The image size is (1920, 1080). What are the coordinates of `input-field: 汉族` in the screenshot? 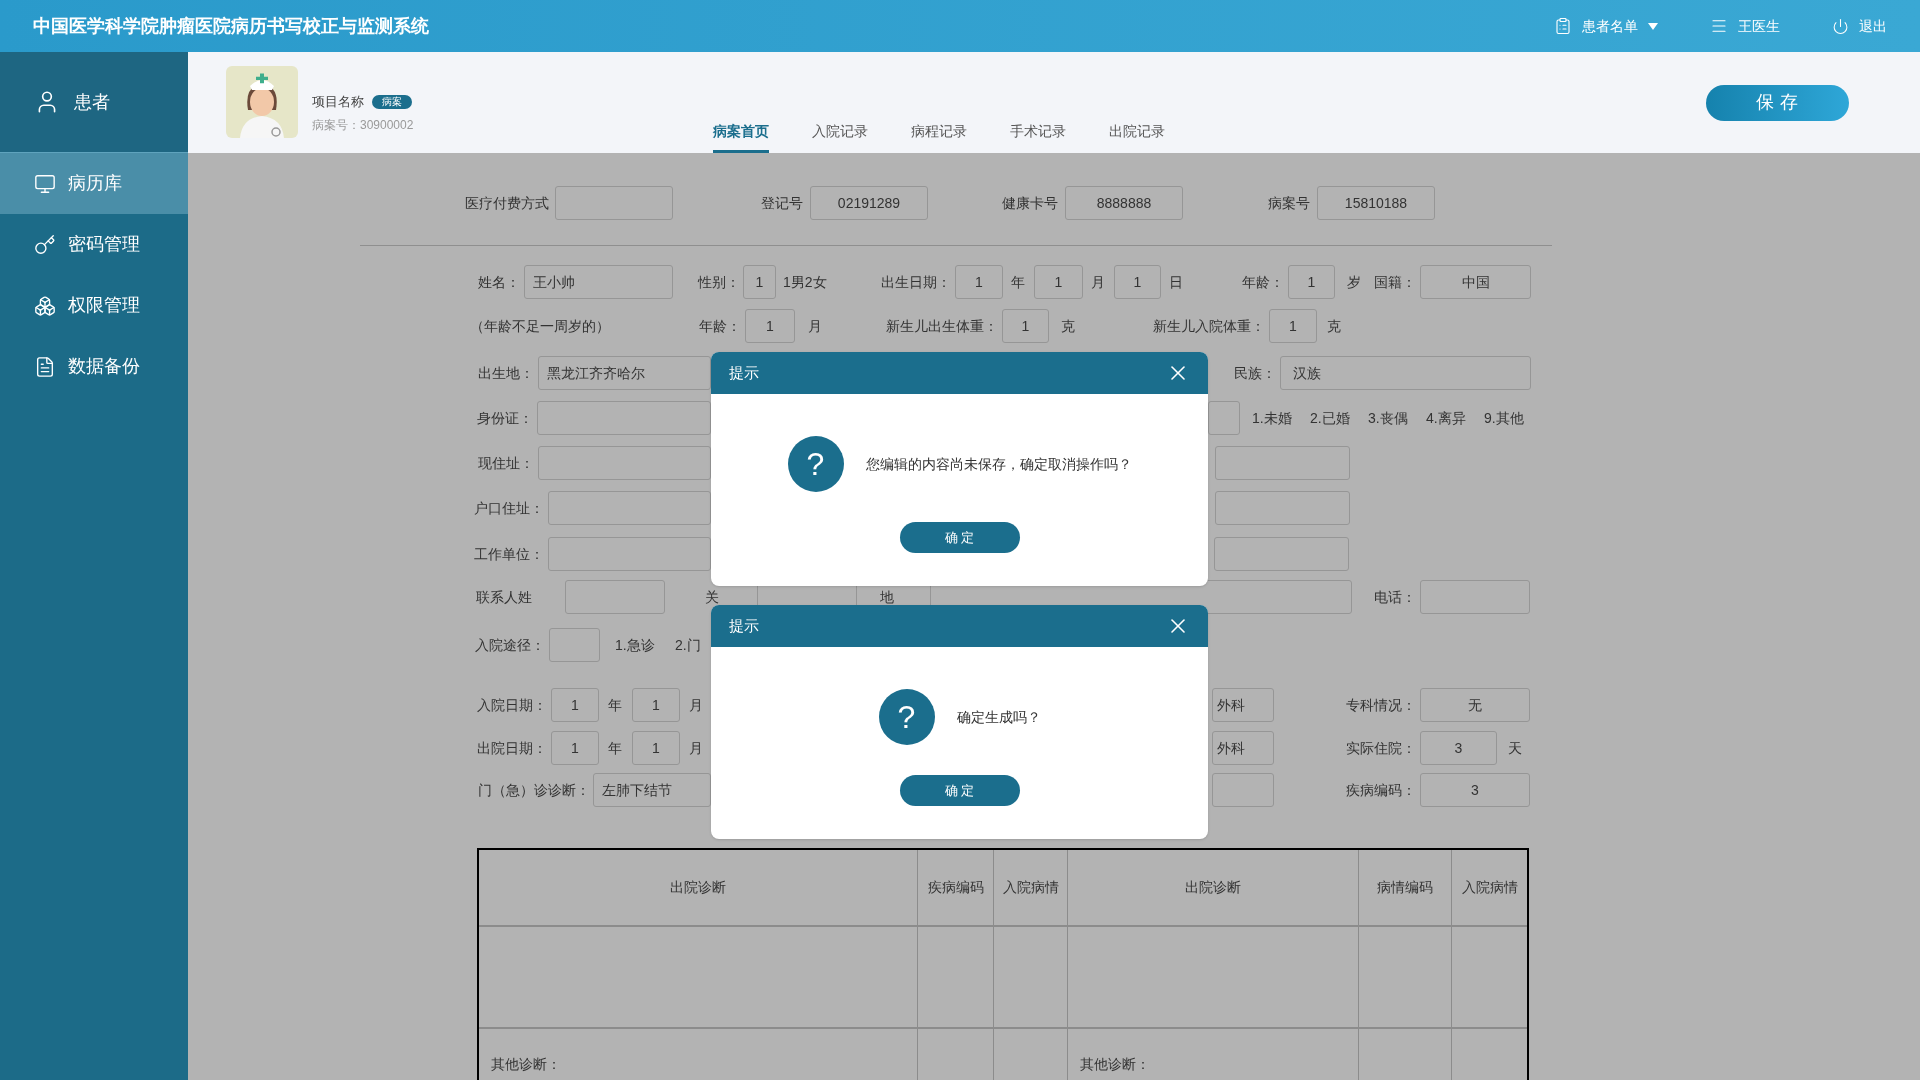 It's located at (1405, 373).